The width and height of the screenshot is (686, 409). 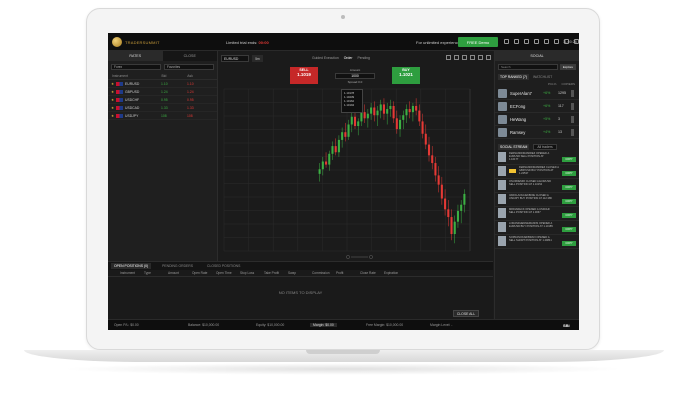 What do you see at coordinates (132, 83) in the screenshot?
I see `rate-instrument: EURUSD` at bounding box center [132, 83].